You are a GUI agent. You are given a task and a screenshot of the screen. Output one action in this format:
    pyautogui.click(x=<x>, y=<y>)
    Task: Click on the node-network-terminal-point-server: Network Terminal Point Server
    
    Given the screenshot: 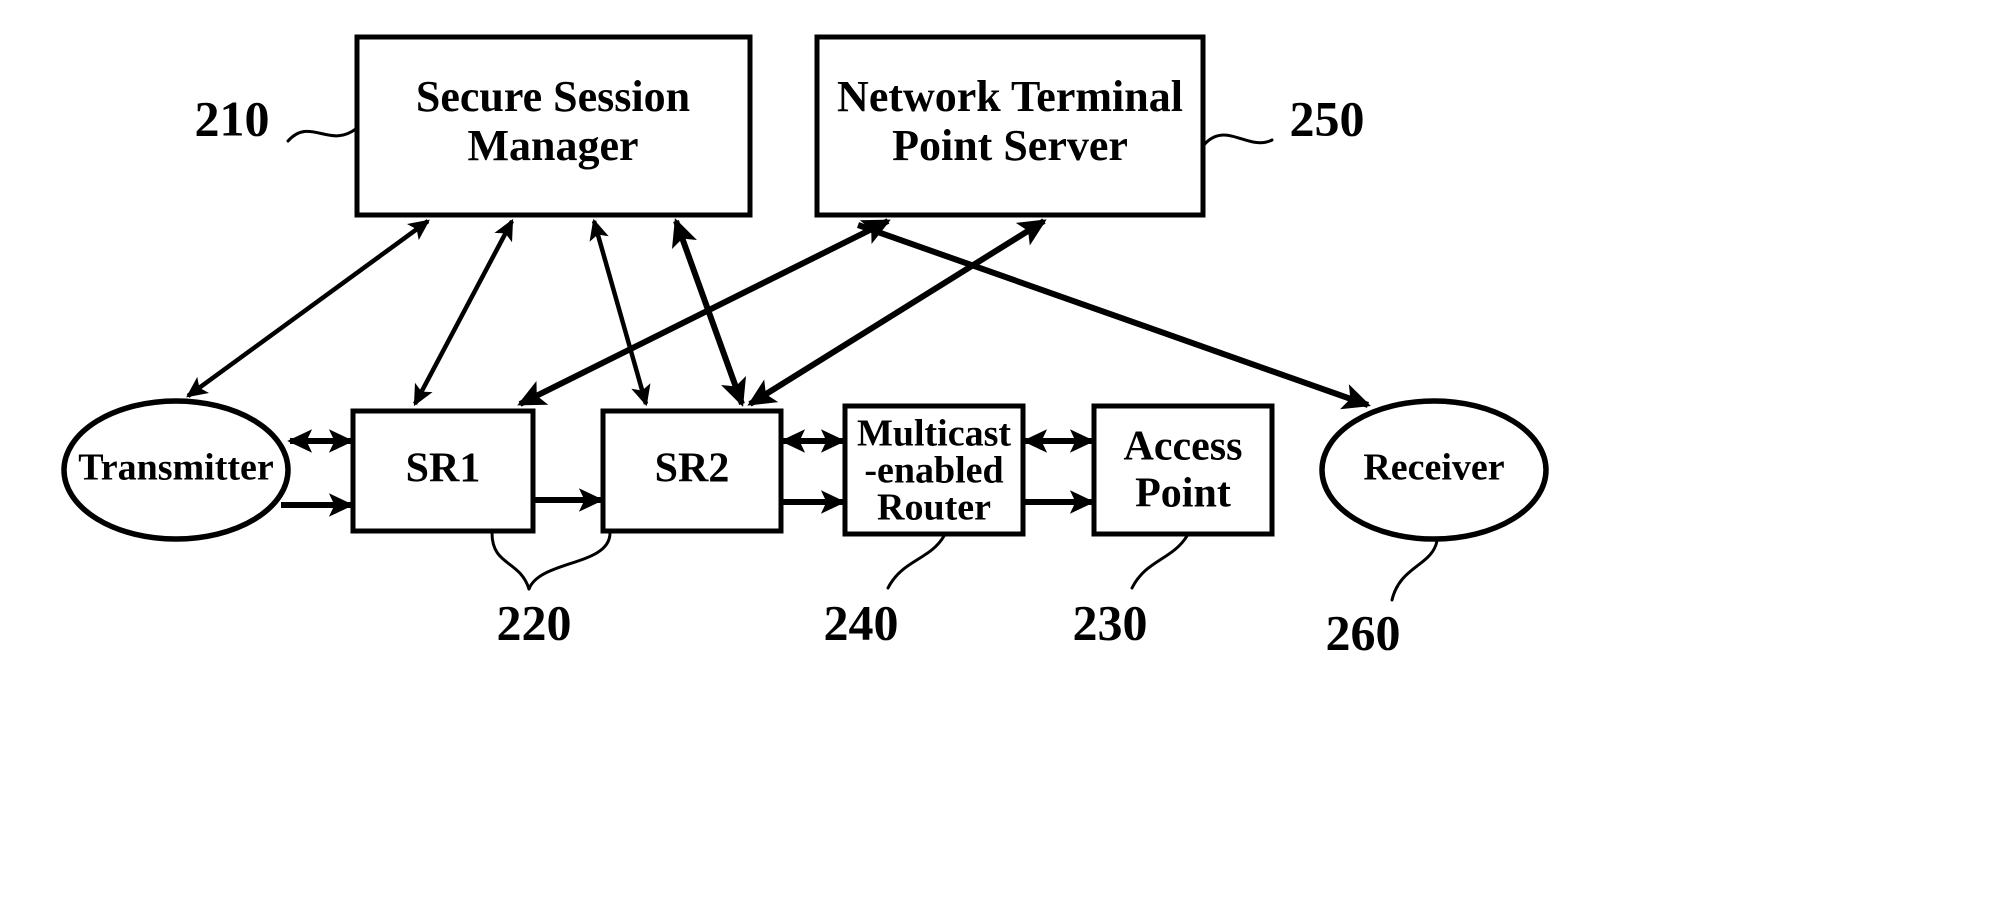 What is the action you would take?
    pyautogui.click(x=1010, y=126)
    